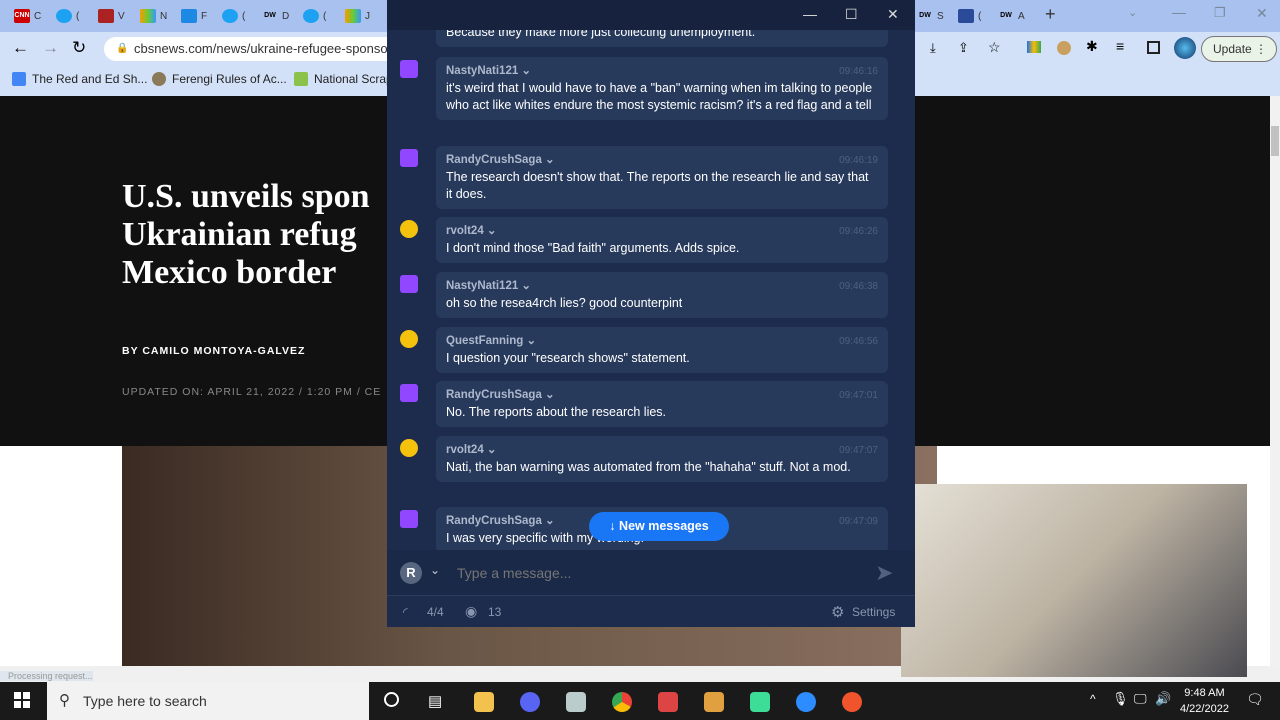  I want to click on mic-icon: 🎙, so click(1120, 699).